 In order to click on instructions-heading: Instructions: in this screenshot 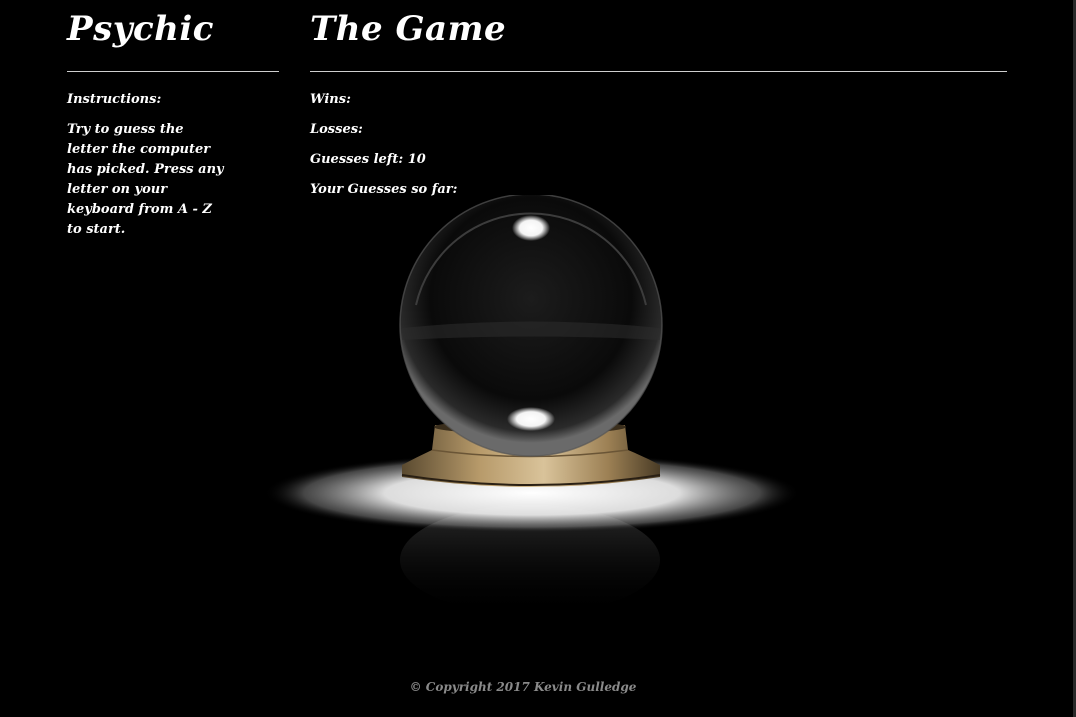, I will do `click(114, 99)`.